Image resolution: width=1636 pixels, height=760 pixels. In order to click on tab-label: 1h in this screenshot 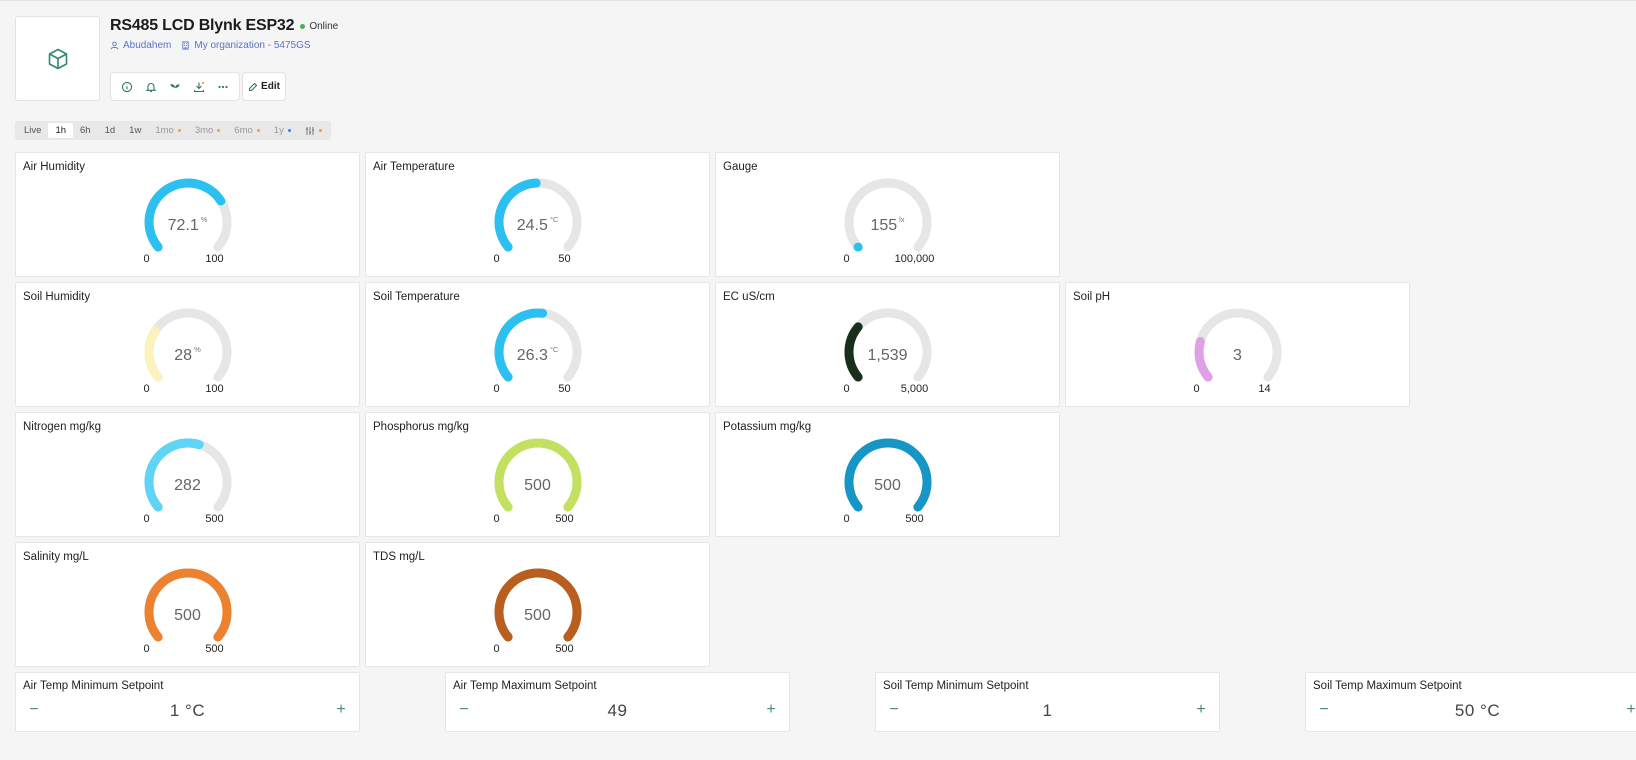, I will do `click(61, 130)`.